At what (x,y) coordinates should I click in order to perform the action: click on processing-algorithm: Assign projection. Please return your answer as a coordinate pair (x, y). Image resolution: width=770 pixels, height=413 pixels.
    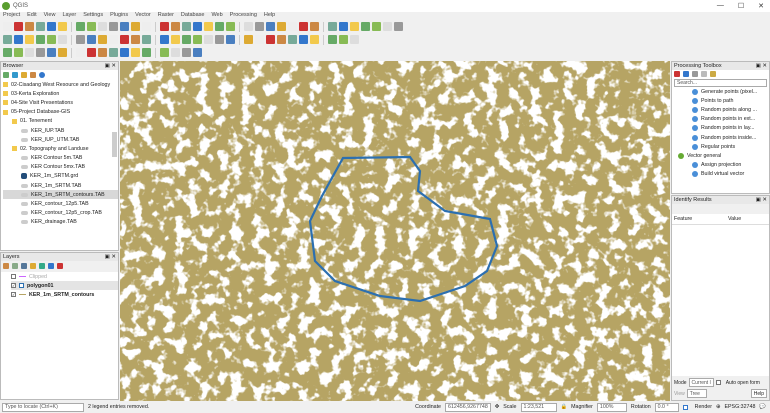
    Looking at the image, I should click on (720, 165).